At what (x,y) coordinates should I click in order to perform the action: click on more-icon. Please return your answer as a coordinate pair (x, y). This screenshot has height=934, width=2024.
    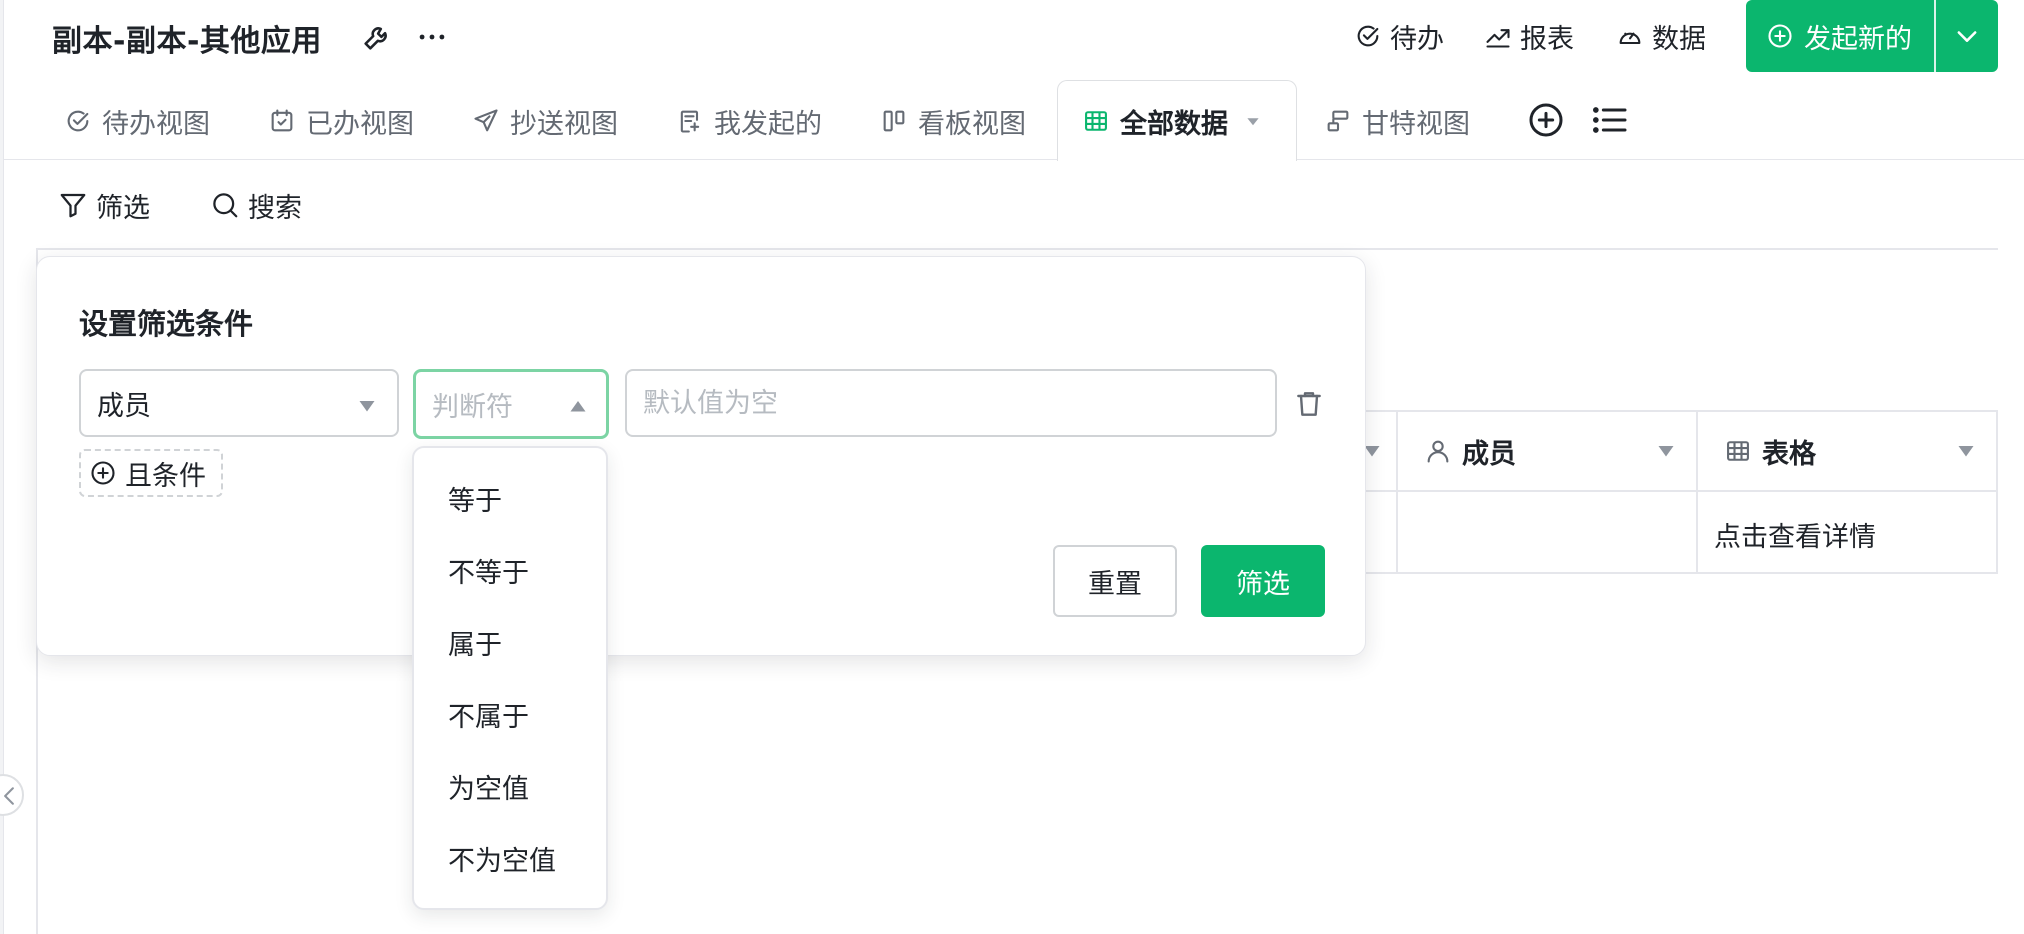
    Looking at the image, I should click on (432, 37).